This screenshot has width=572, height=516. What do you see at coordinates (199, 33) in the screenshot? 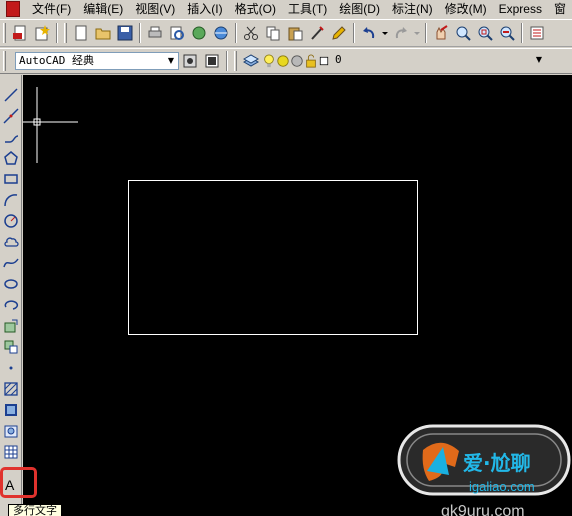
I see `publish-icon` at bounding box center [199, 33].